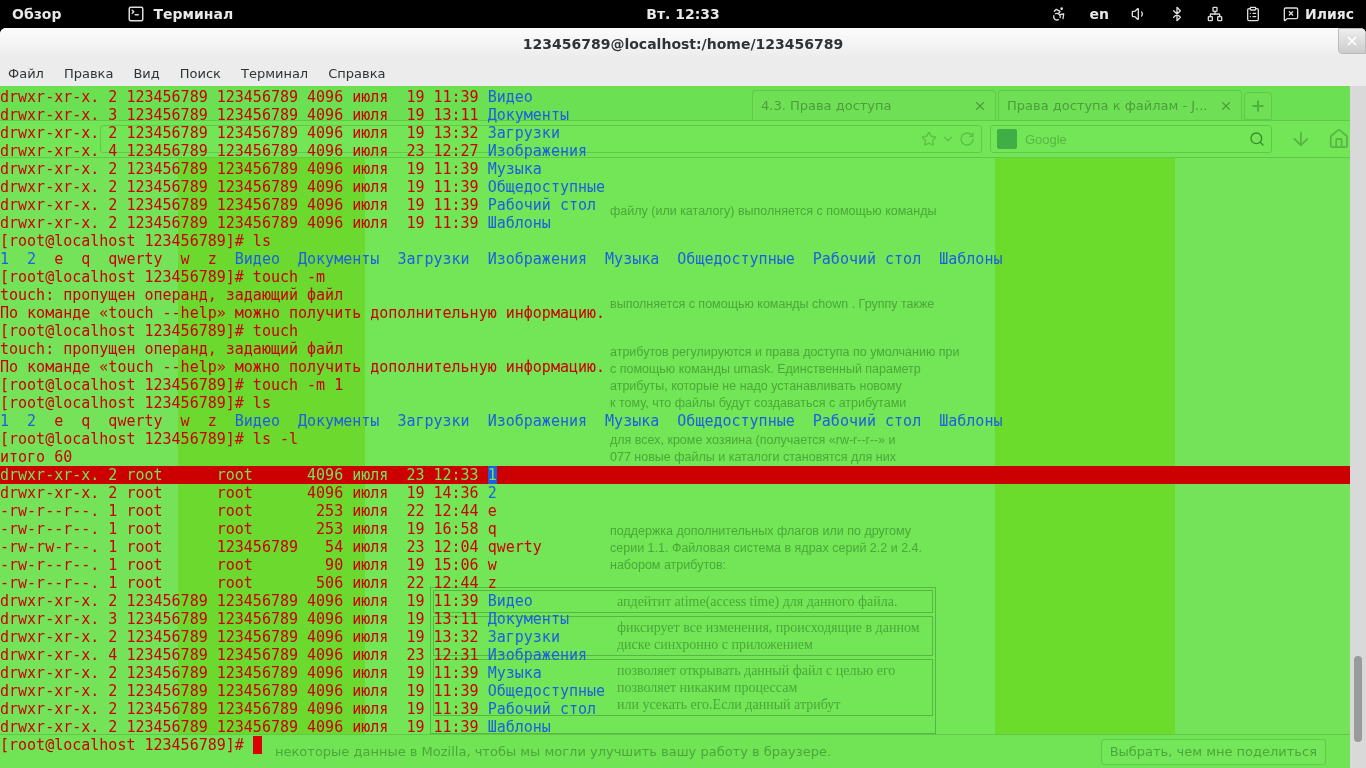 The image size is (1366, 768). What do you see at coordinates (248, 511) in the screenshot?
I see `terminal-text: -rw-r--r--. 1 root root 253 июля 22 12:44 e` at bounding box center [248, 511].